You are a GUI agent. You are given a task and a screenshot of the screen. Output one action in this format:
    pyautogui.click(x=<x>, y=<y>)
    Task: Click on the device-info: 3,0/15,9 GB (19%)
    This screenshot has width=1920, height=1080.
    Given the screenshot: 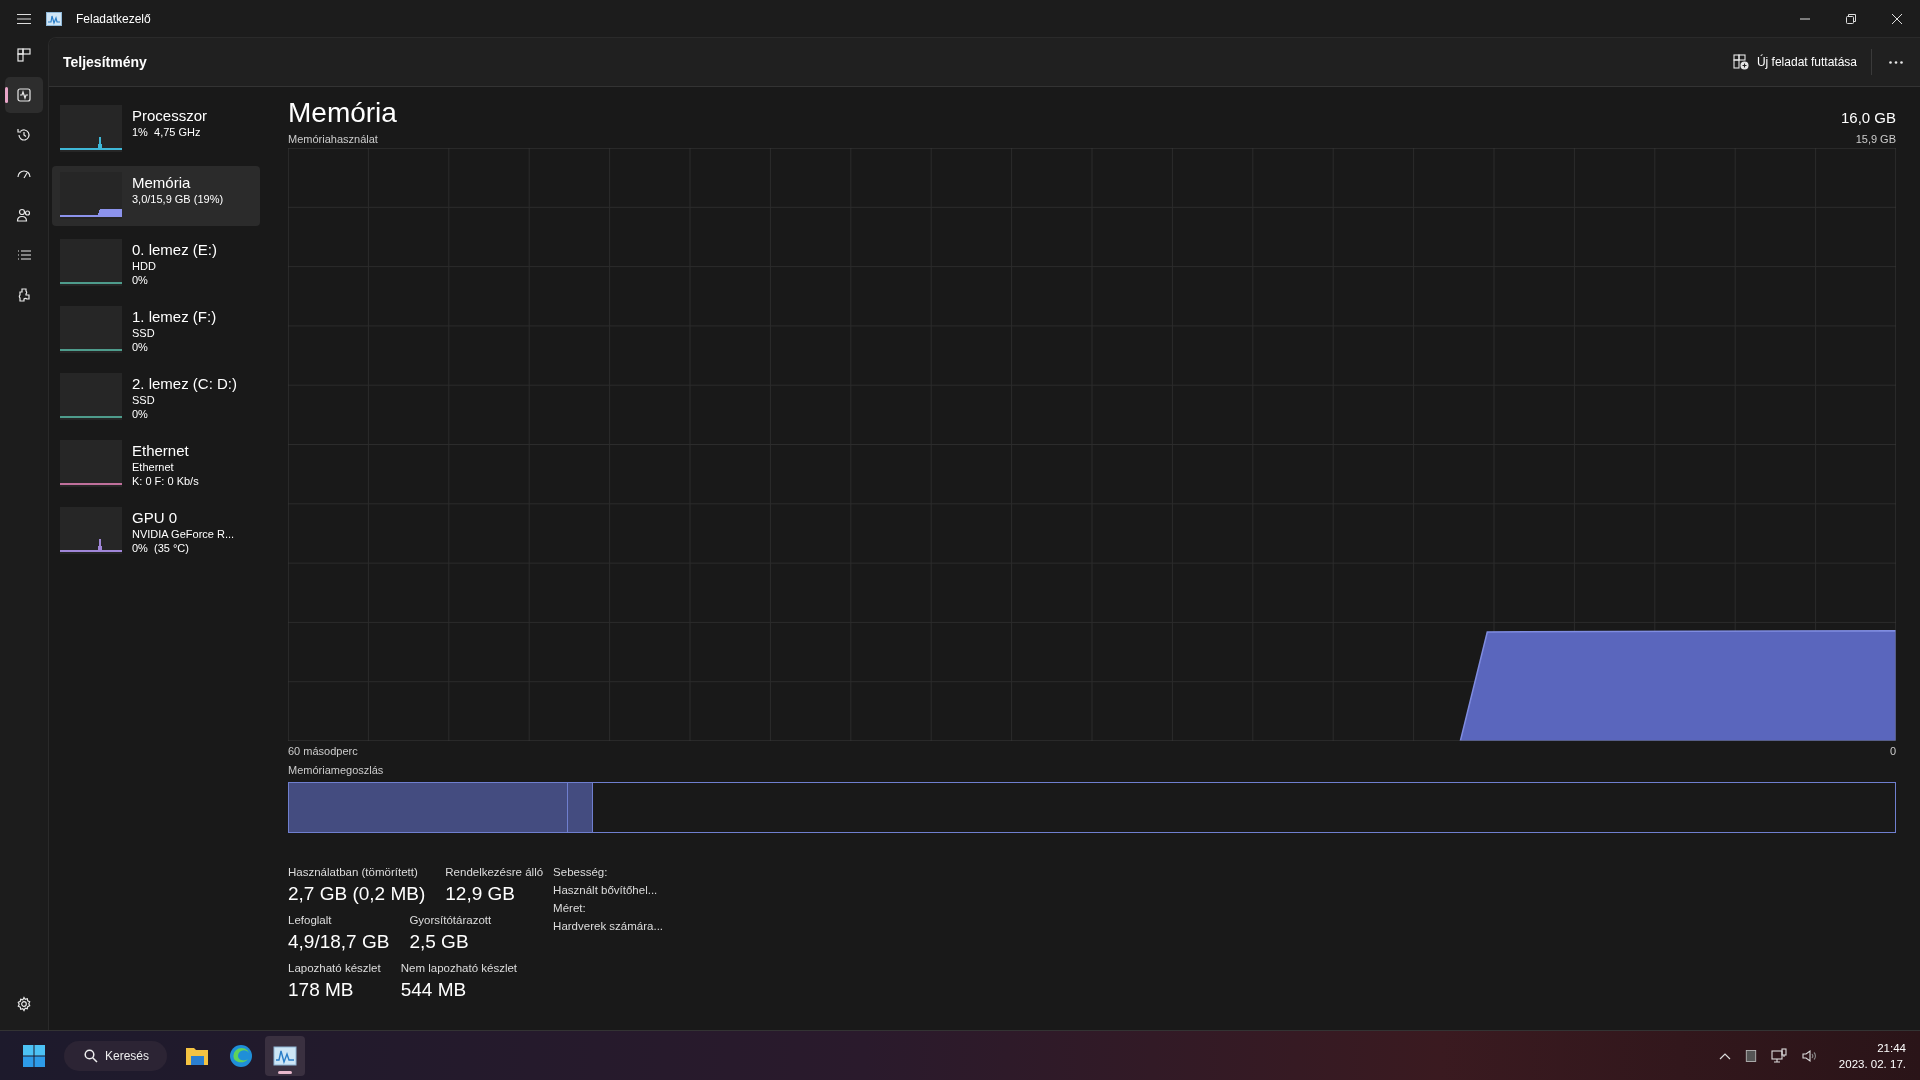 What is the action you would take?
    pyautogui.click(x=178, y=199)
    